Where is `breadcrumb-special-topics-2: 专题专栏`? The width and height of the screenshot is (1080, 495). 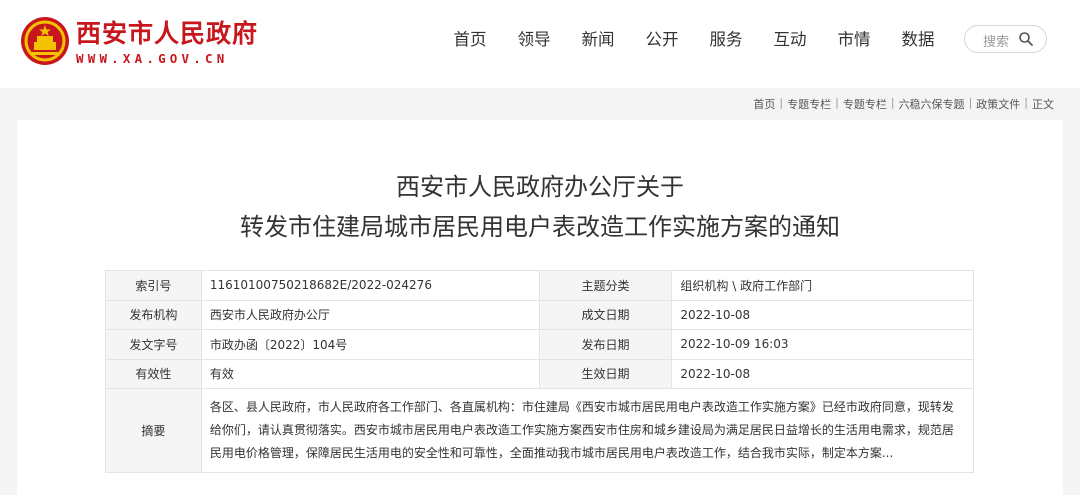
breadcrumb-special-topics-2: 专题专栏 is located at coordinates (865, 104).